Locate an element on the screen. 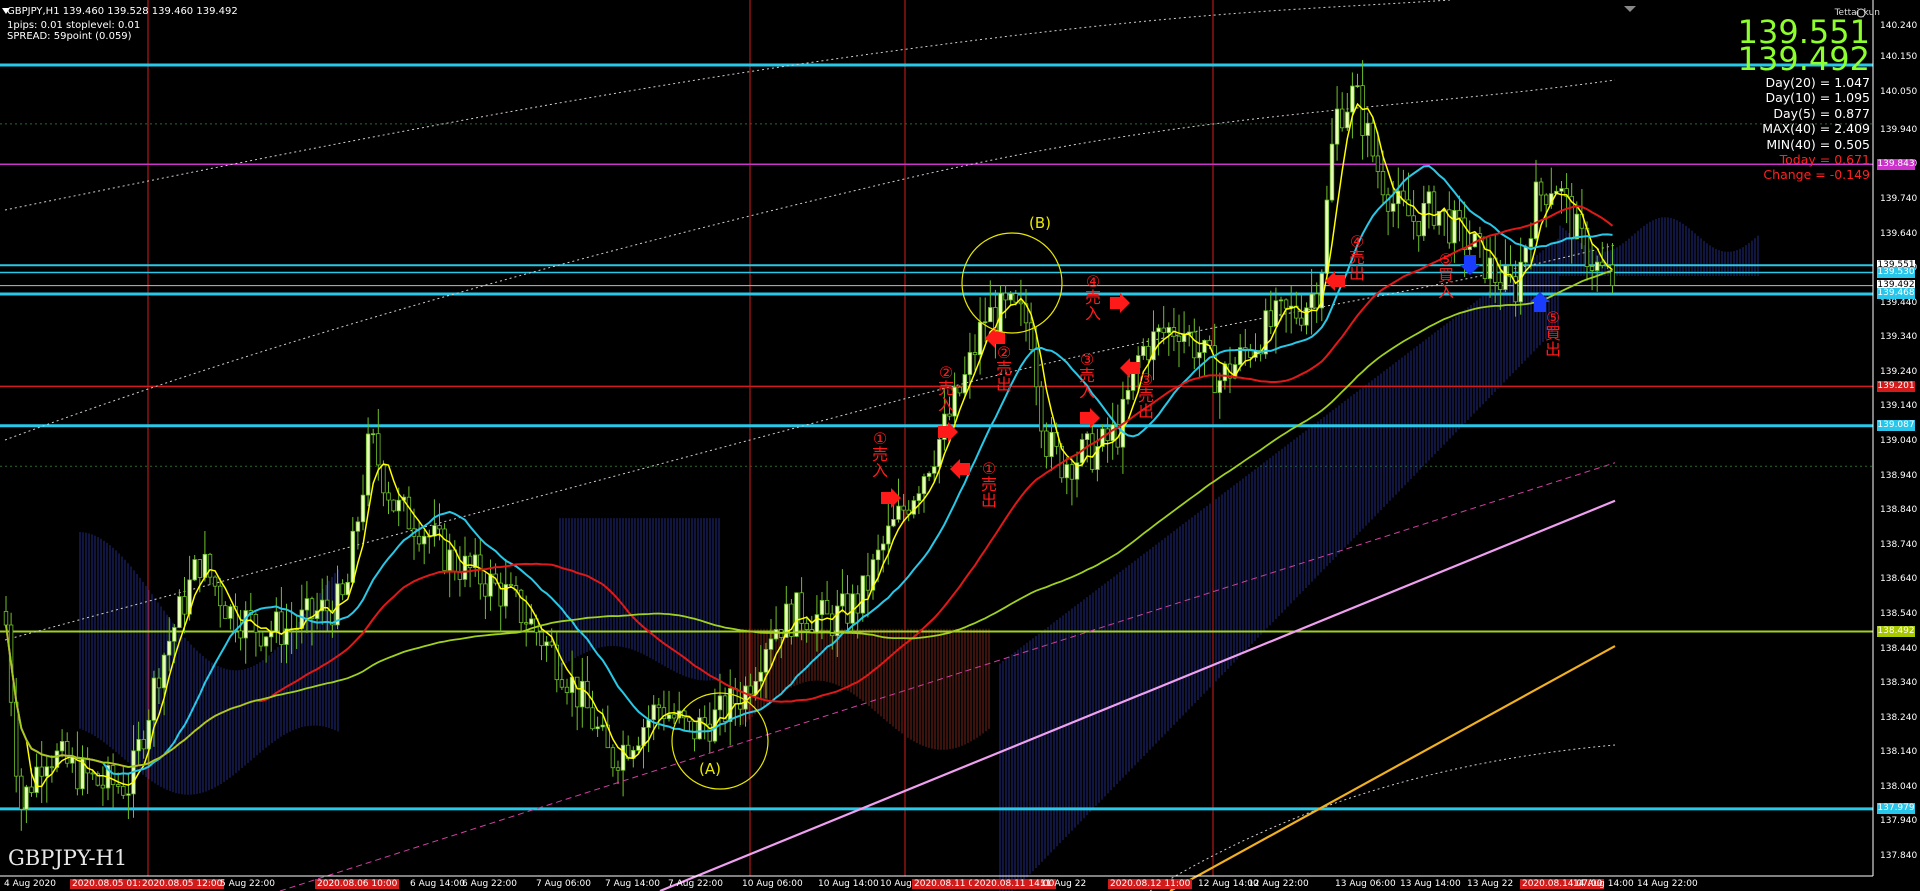 The width and height of the screenshot is (1920, 891). time-axis-label: 13 Aug 14:00 is located at coordinates (1430, 884).